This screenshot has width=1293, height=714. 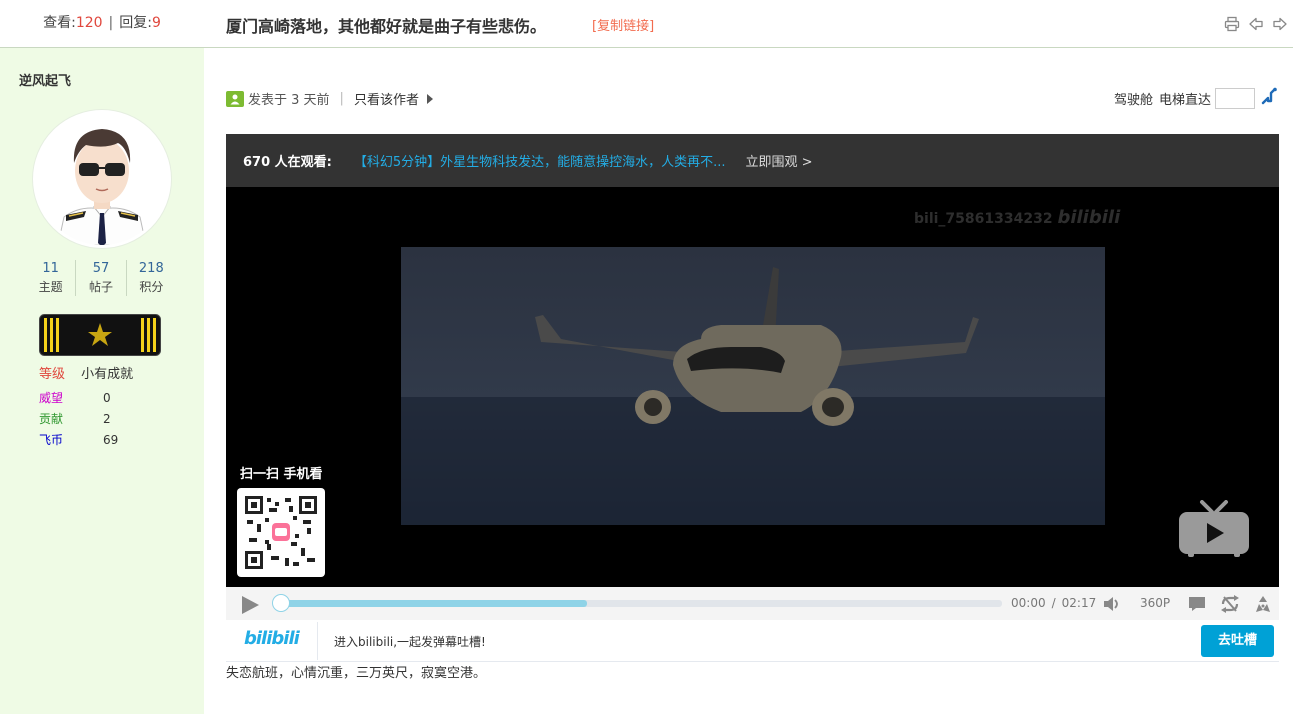 What do you see at coordinates (50, 287) in the screenshot?
I see `stat-topics-label: 主题` at bounding box center [50, 287].